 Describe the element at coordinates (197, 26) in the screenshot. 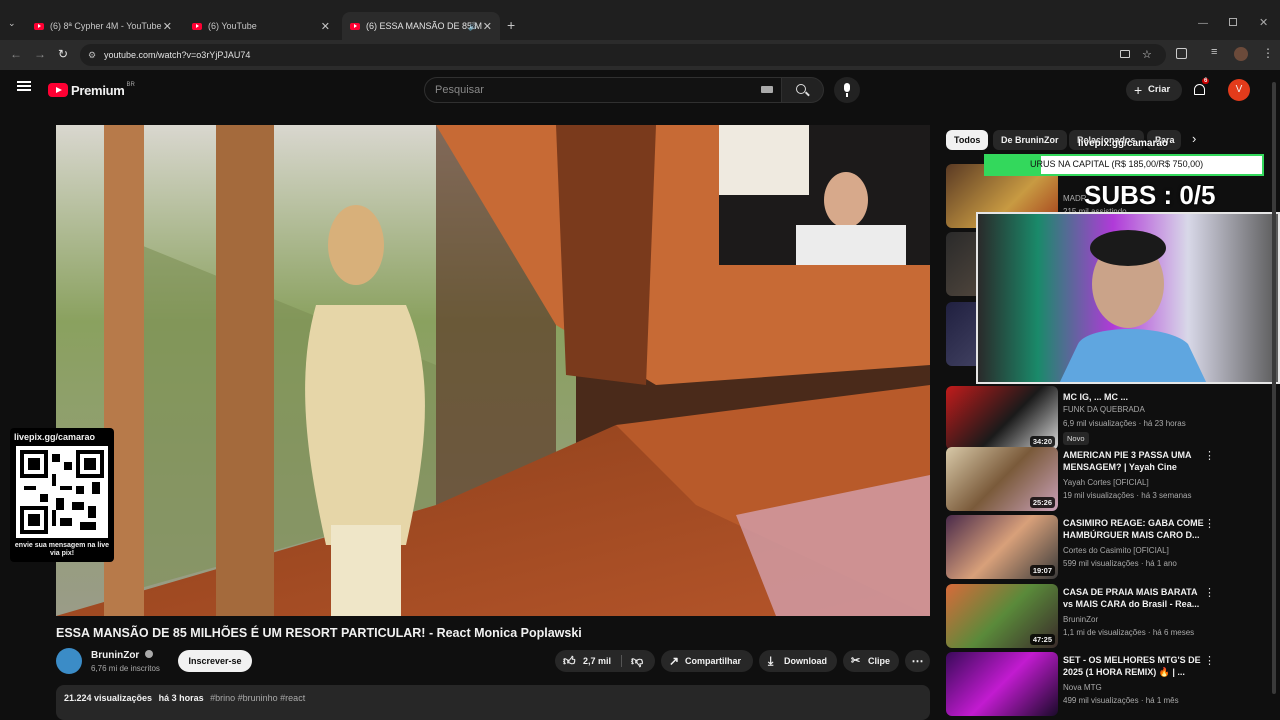

I see `youtube-favicon-icon` at that location.